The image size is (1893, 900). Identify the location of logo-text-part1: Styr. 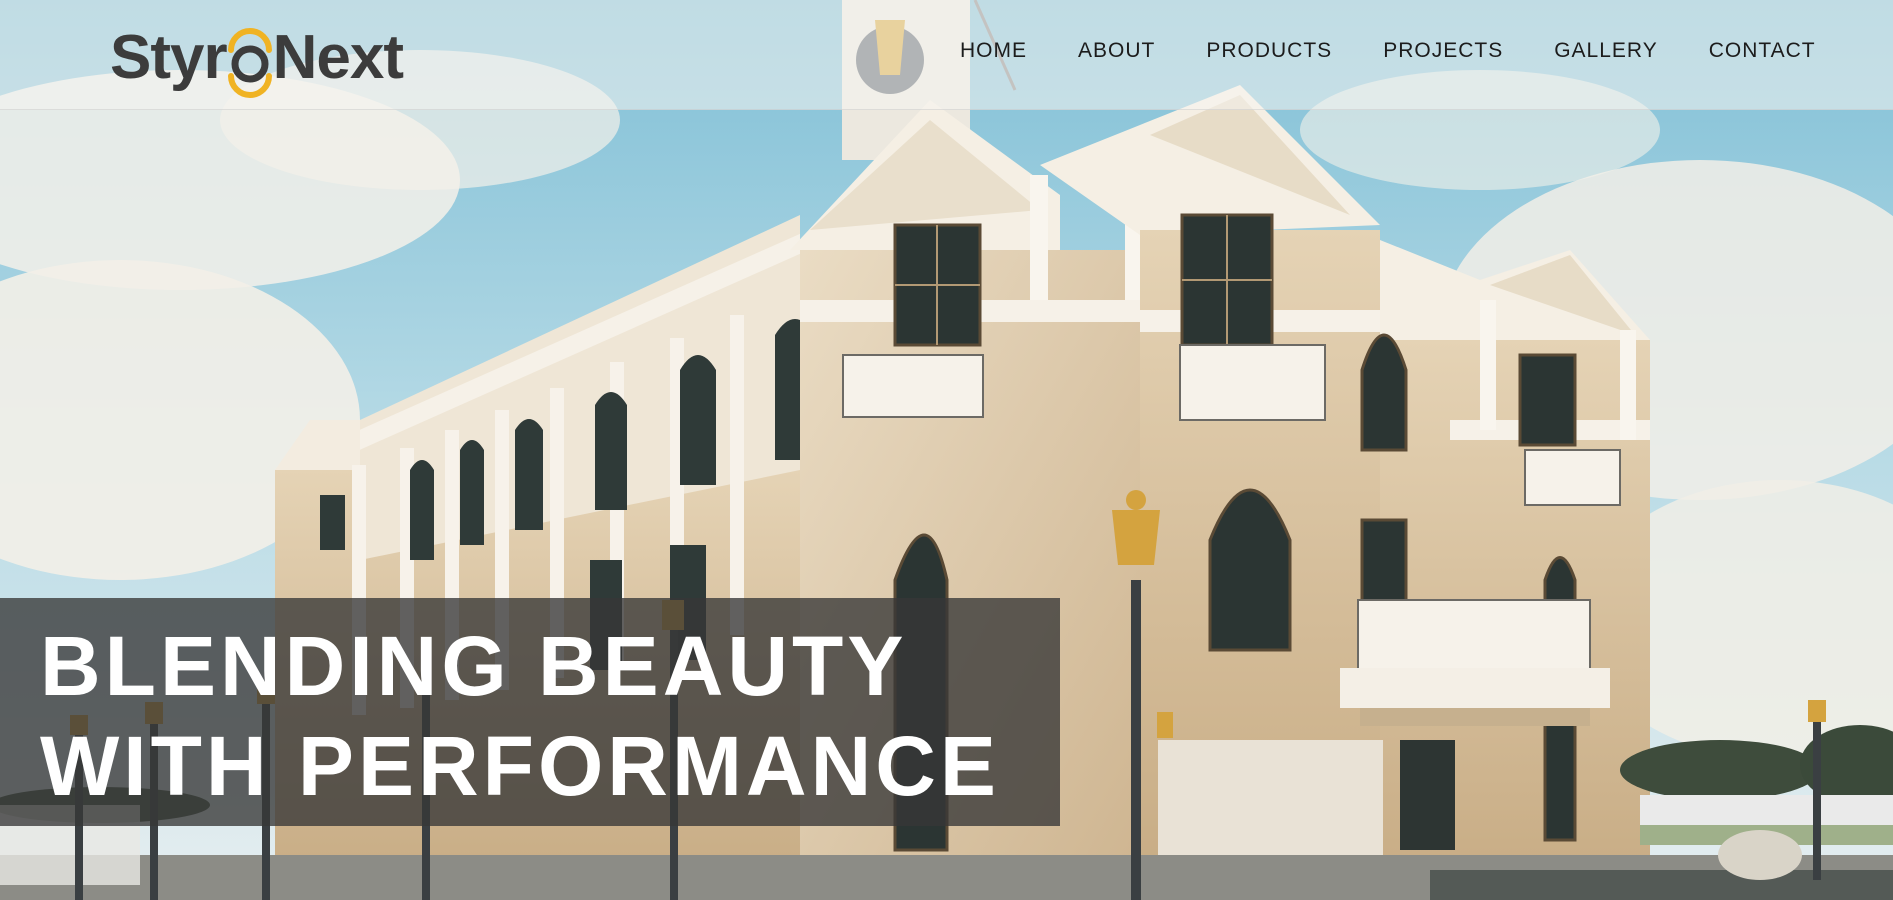
(169, 57).